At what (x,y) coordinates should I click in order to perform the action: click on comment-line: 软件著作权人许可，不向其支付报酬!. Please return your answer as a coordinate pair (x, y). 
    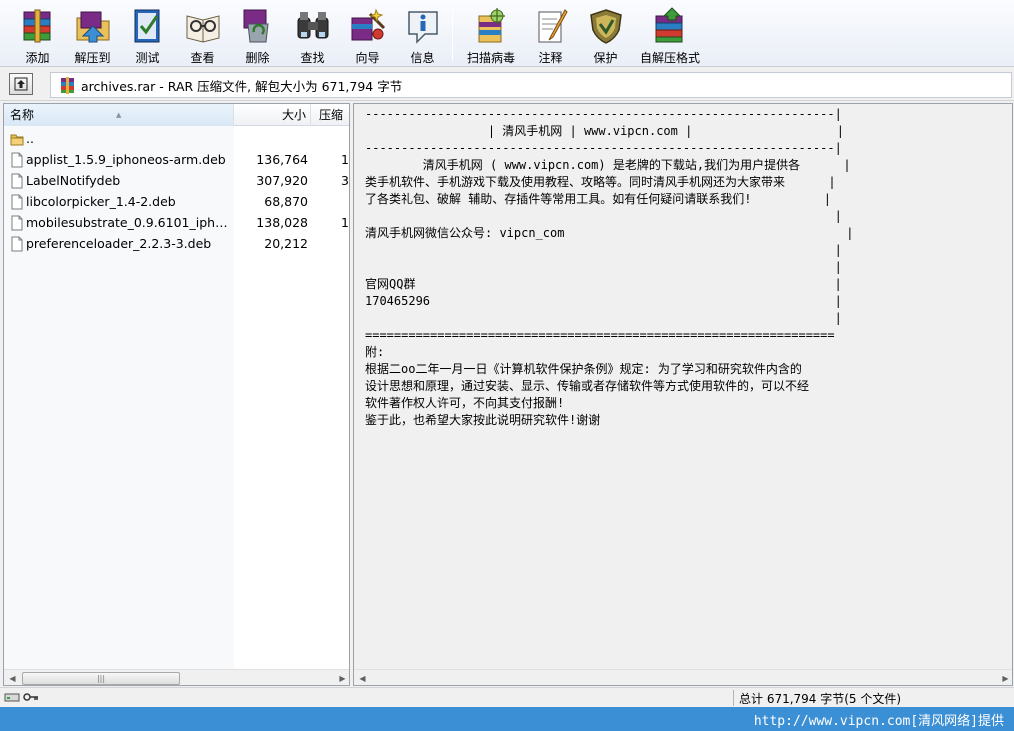
    Looking at the image, I should click on (465, 403).